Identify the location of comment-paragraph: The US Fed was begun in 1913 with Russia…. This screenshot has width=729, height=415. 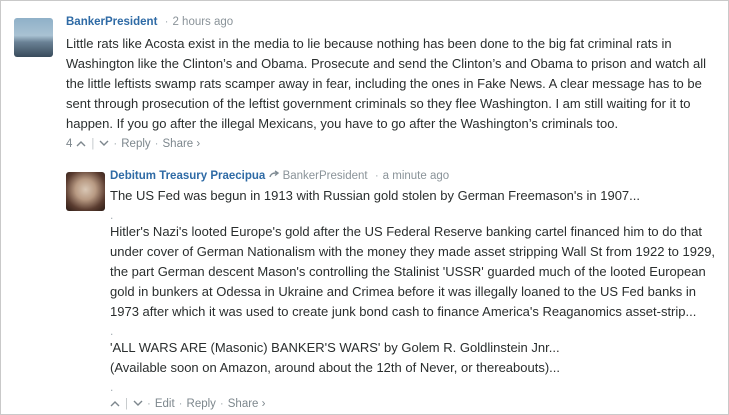
(375, 195).